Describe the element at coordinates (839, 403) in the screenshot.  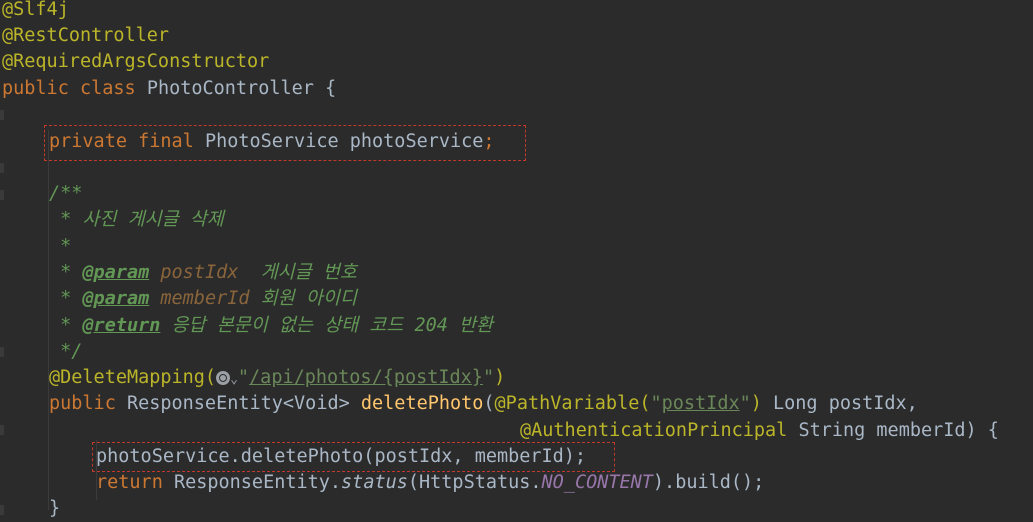
I see `param-post-idx: Long postIdx,` at that location.